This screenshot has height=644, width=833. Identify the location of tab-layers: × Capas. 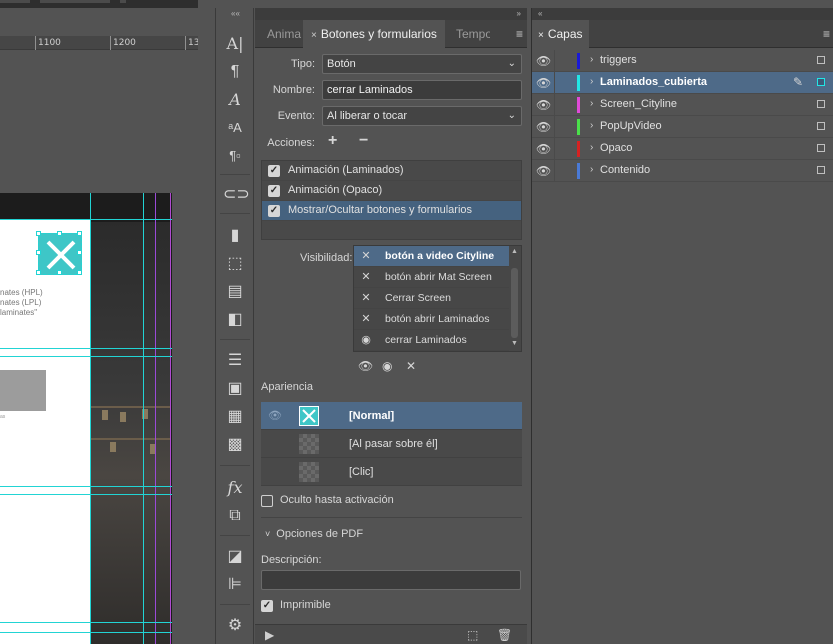
(560, 34).